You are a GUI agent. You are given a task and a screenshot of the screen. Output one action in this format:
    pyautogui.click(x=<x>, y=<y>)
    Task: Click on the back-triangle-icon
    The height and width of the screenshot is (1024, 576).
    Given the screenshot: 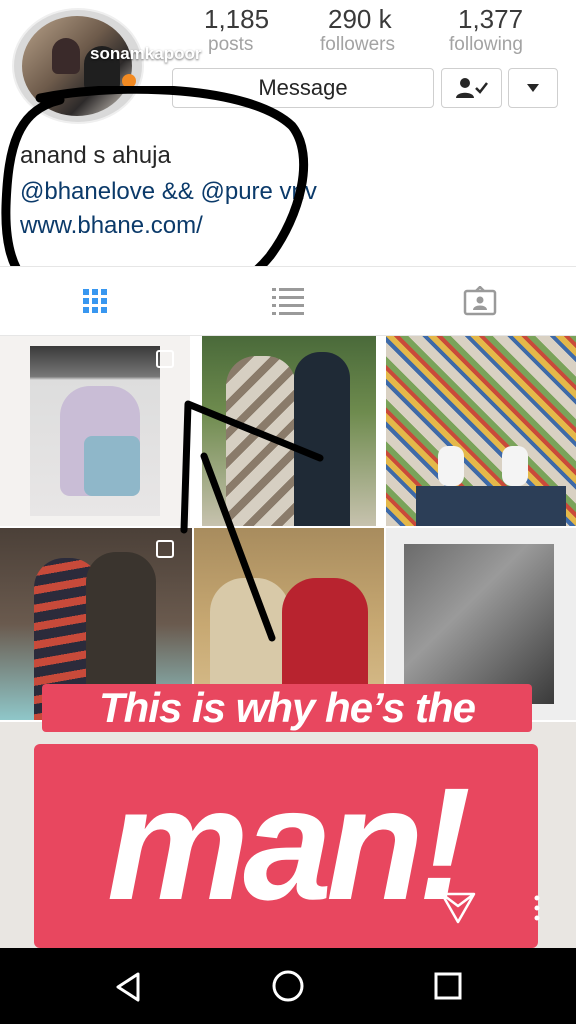 What is the action you would take?
    pyautogui.click(x=128, y=987)
    